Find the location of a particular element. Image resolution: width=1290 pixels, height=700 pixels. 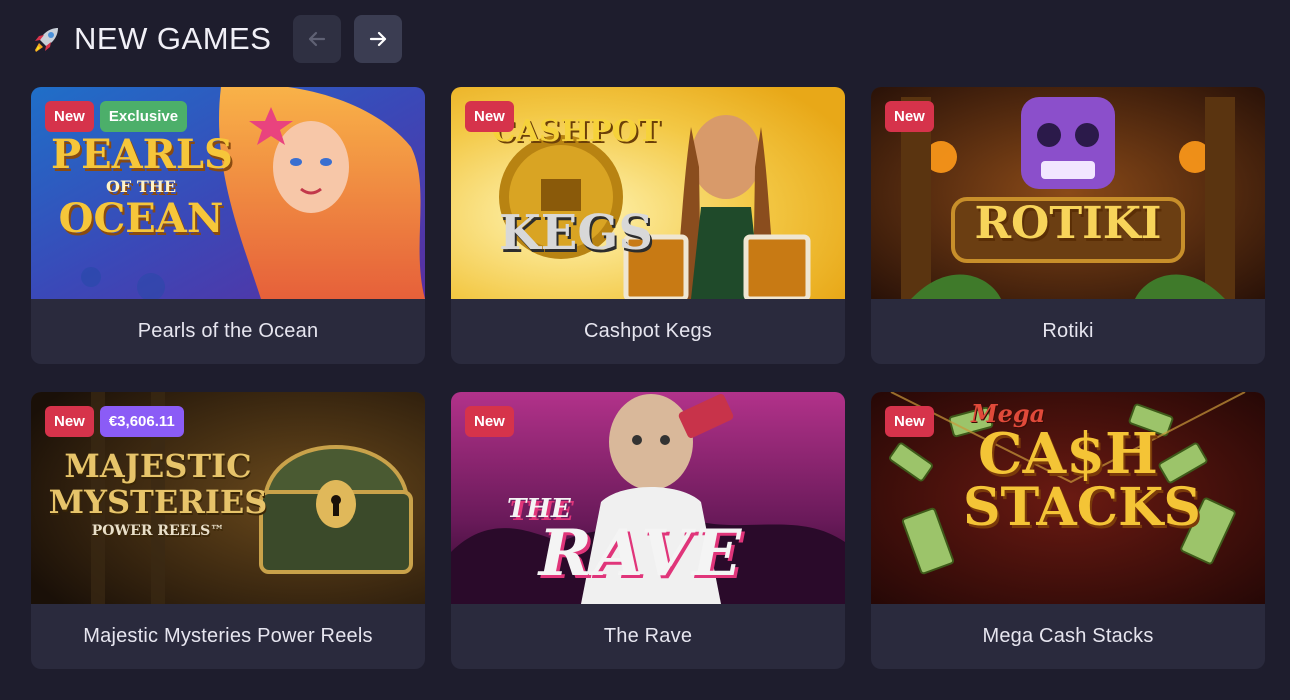

game-title: Cashpot Kegs is located at coordinates (648, 331).